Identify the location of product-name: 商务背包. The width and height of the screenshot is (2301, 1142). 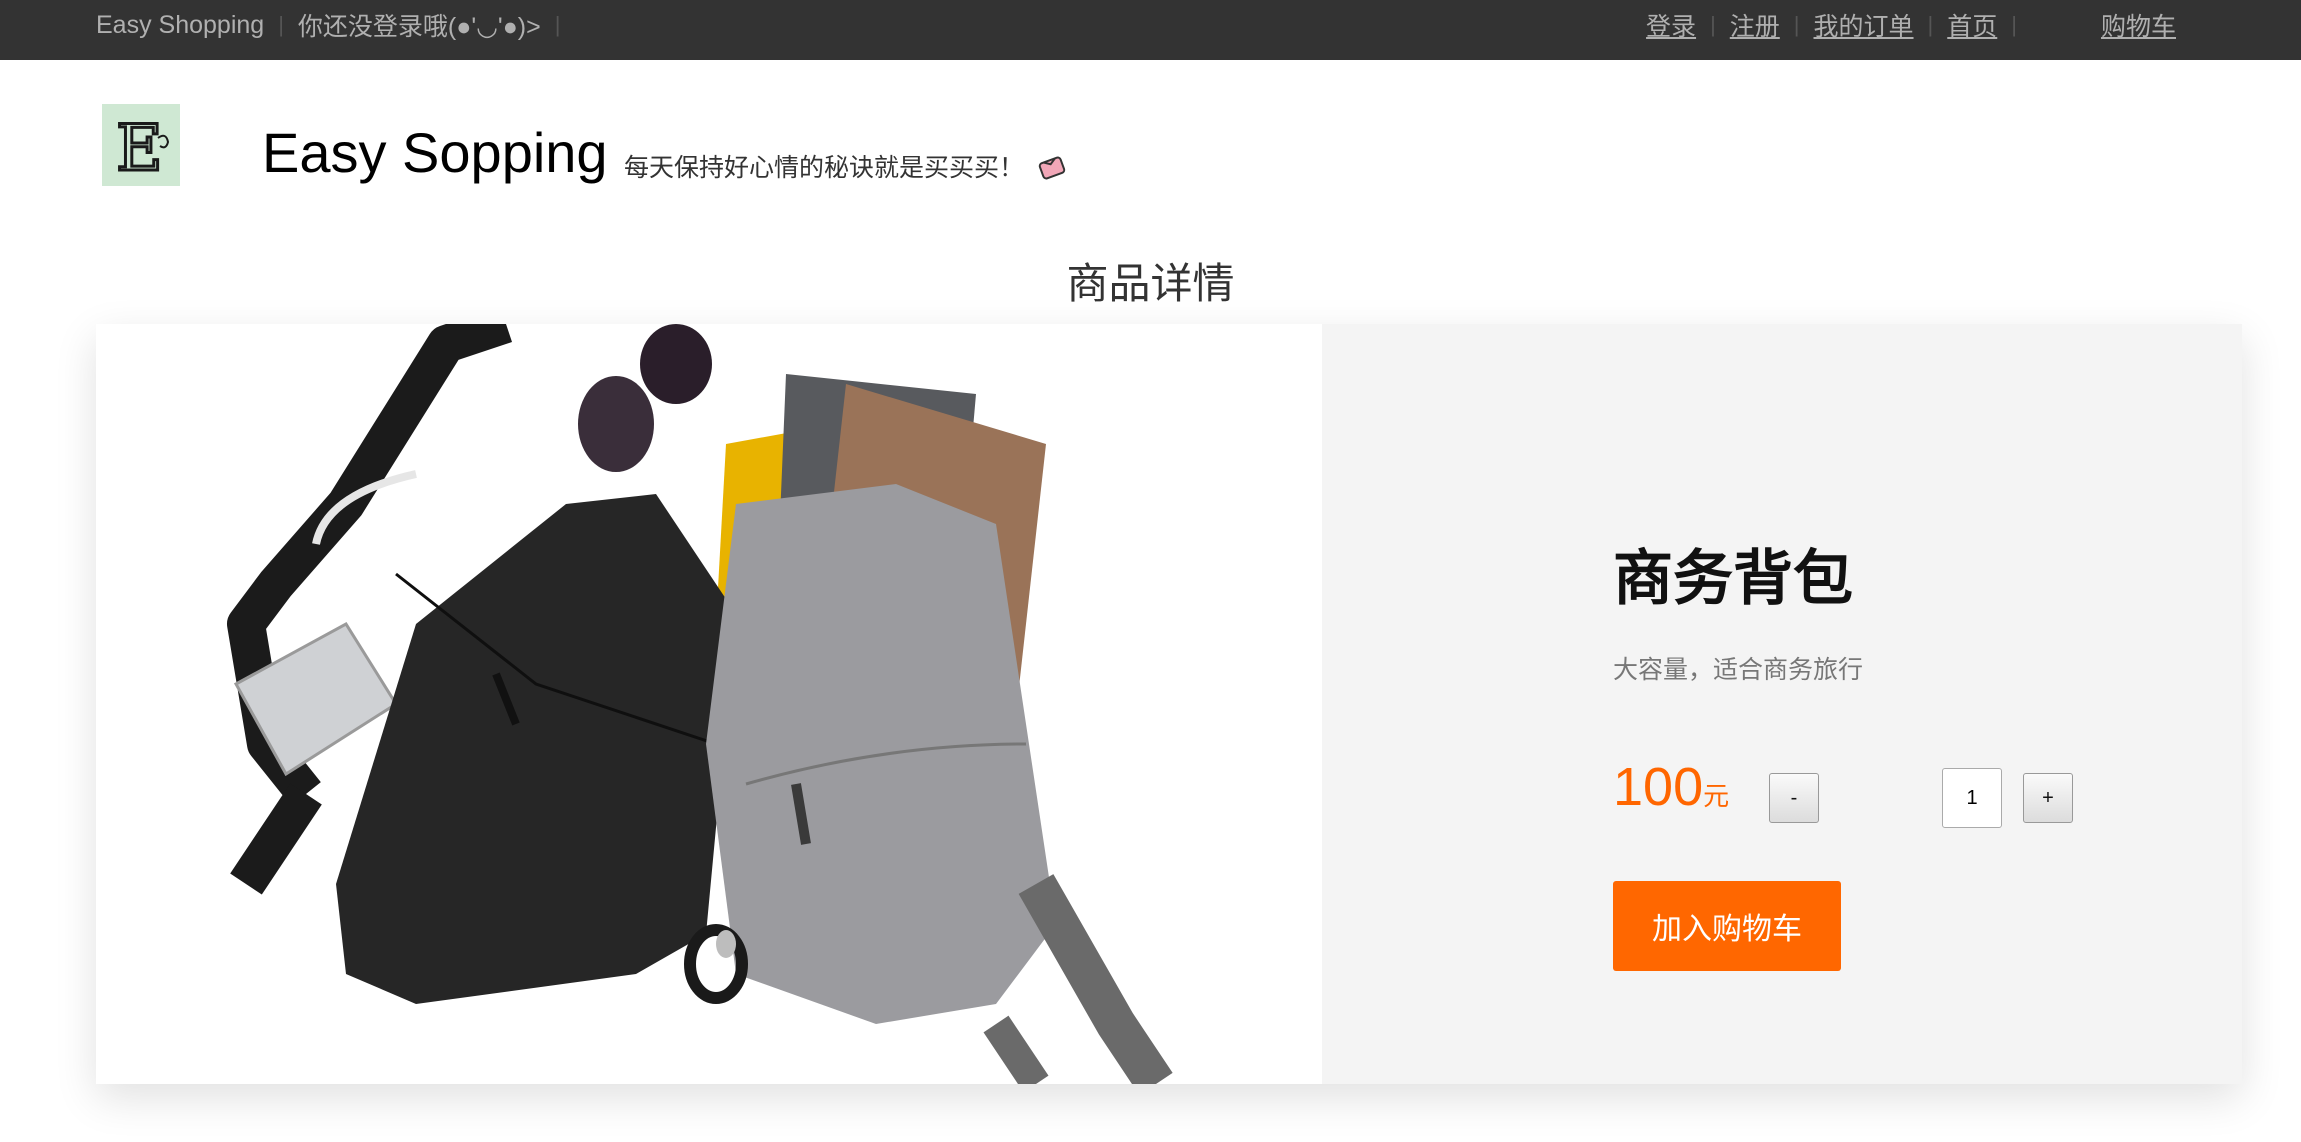
(1733, 578).